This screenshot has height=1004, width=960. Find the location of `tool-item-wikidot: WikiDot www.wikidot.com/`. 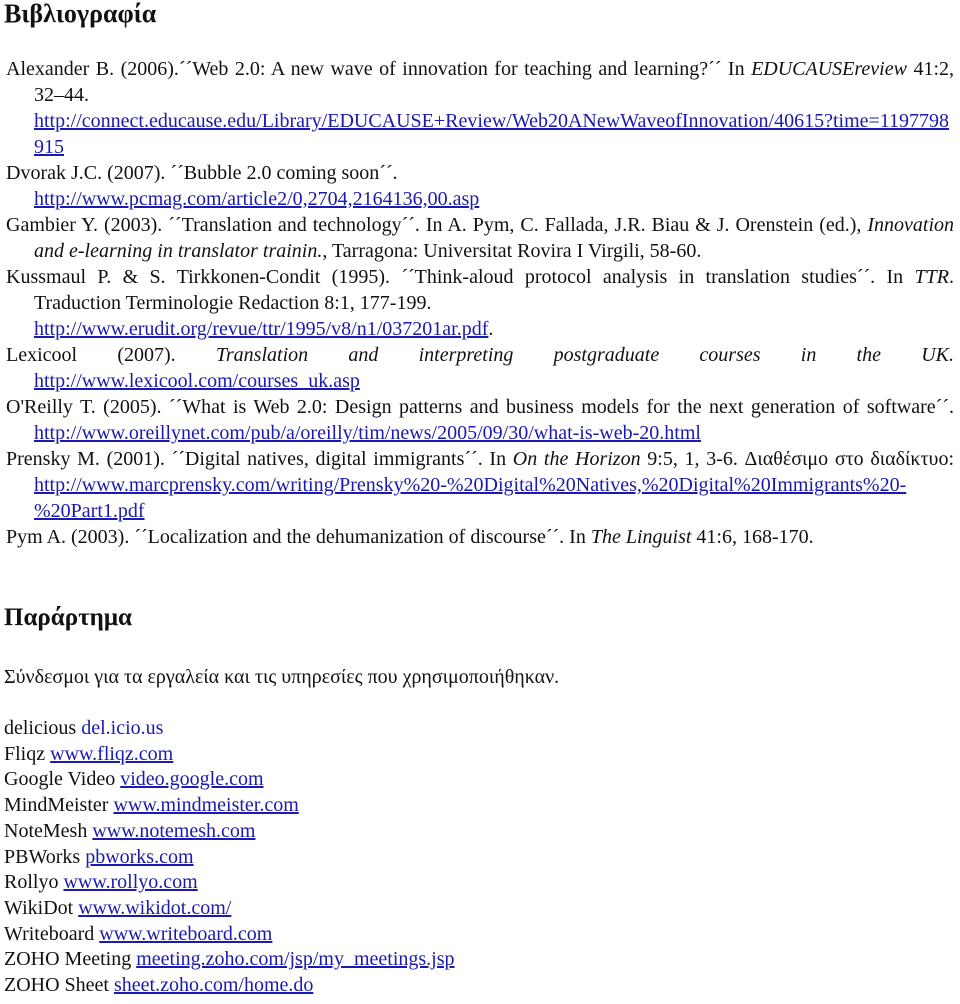

tool-item-wikidot: WikiDot www.wikidot.com/ is located at coordinates (229, 909).